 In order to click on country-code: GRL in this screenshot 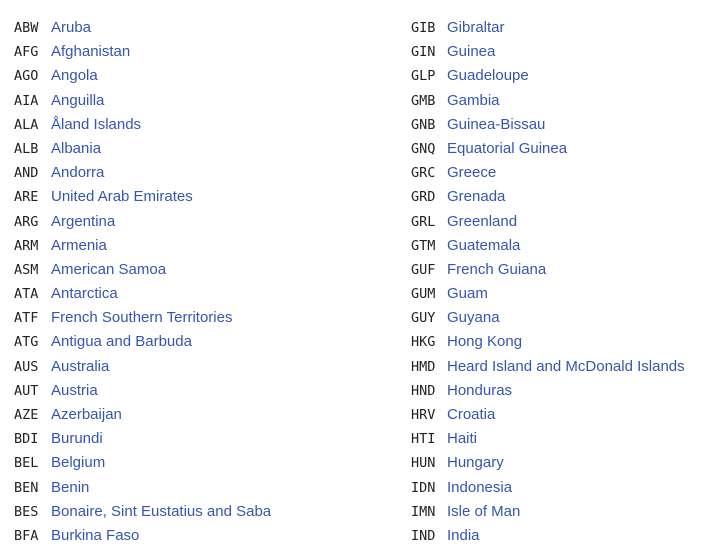, I will do `click(423, 221)`.